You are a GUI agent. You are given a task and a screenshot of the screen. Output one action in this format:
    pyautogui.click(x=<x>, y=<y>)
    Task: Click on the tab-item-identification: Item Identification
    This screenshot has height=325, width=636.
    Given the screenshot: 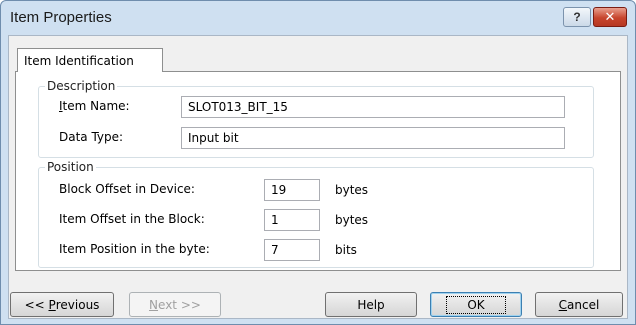 What is the action you would take?
    pyautogui.click(x=90, y=60)
    